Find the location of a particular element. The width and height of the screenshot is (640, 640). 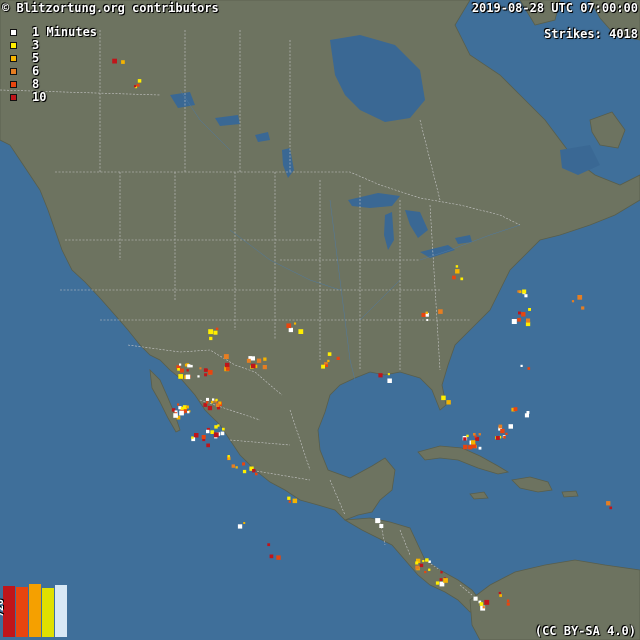

strike-count-label: Strikes: is located at coordinates (573, 34).